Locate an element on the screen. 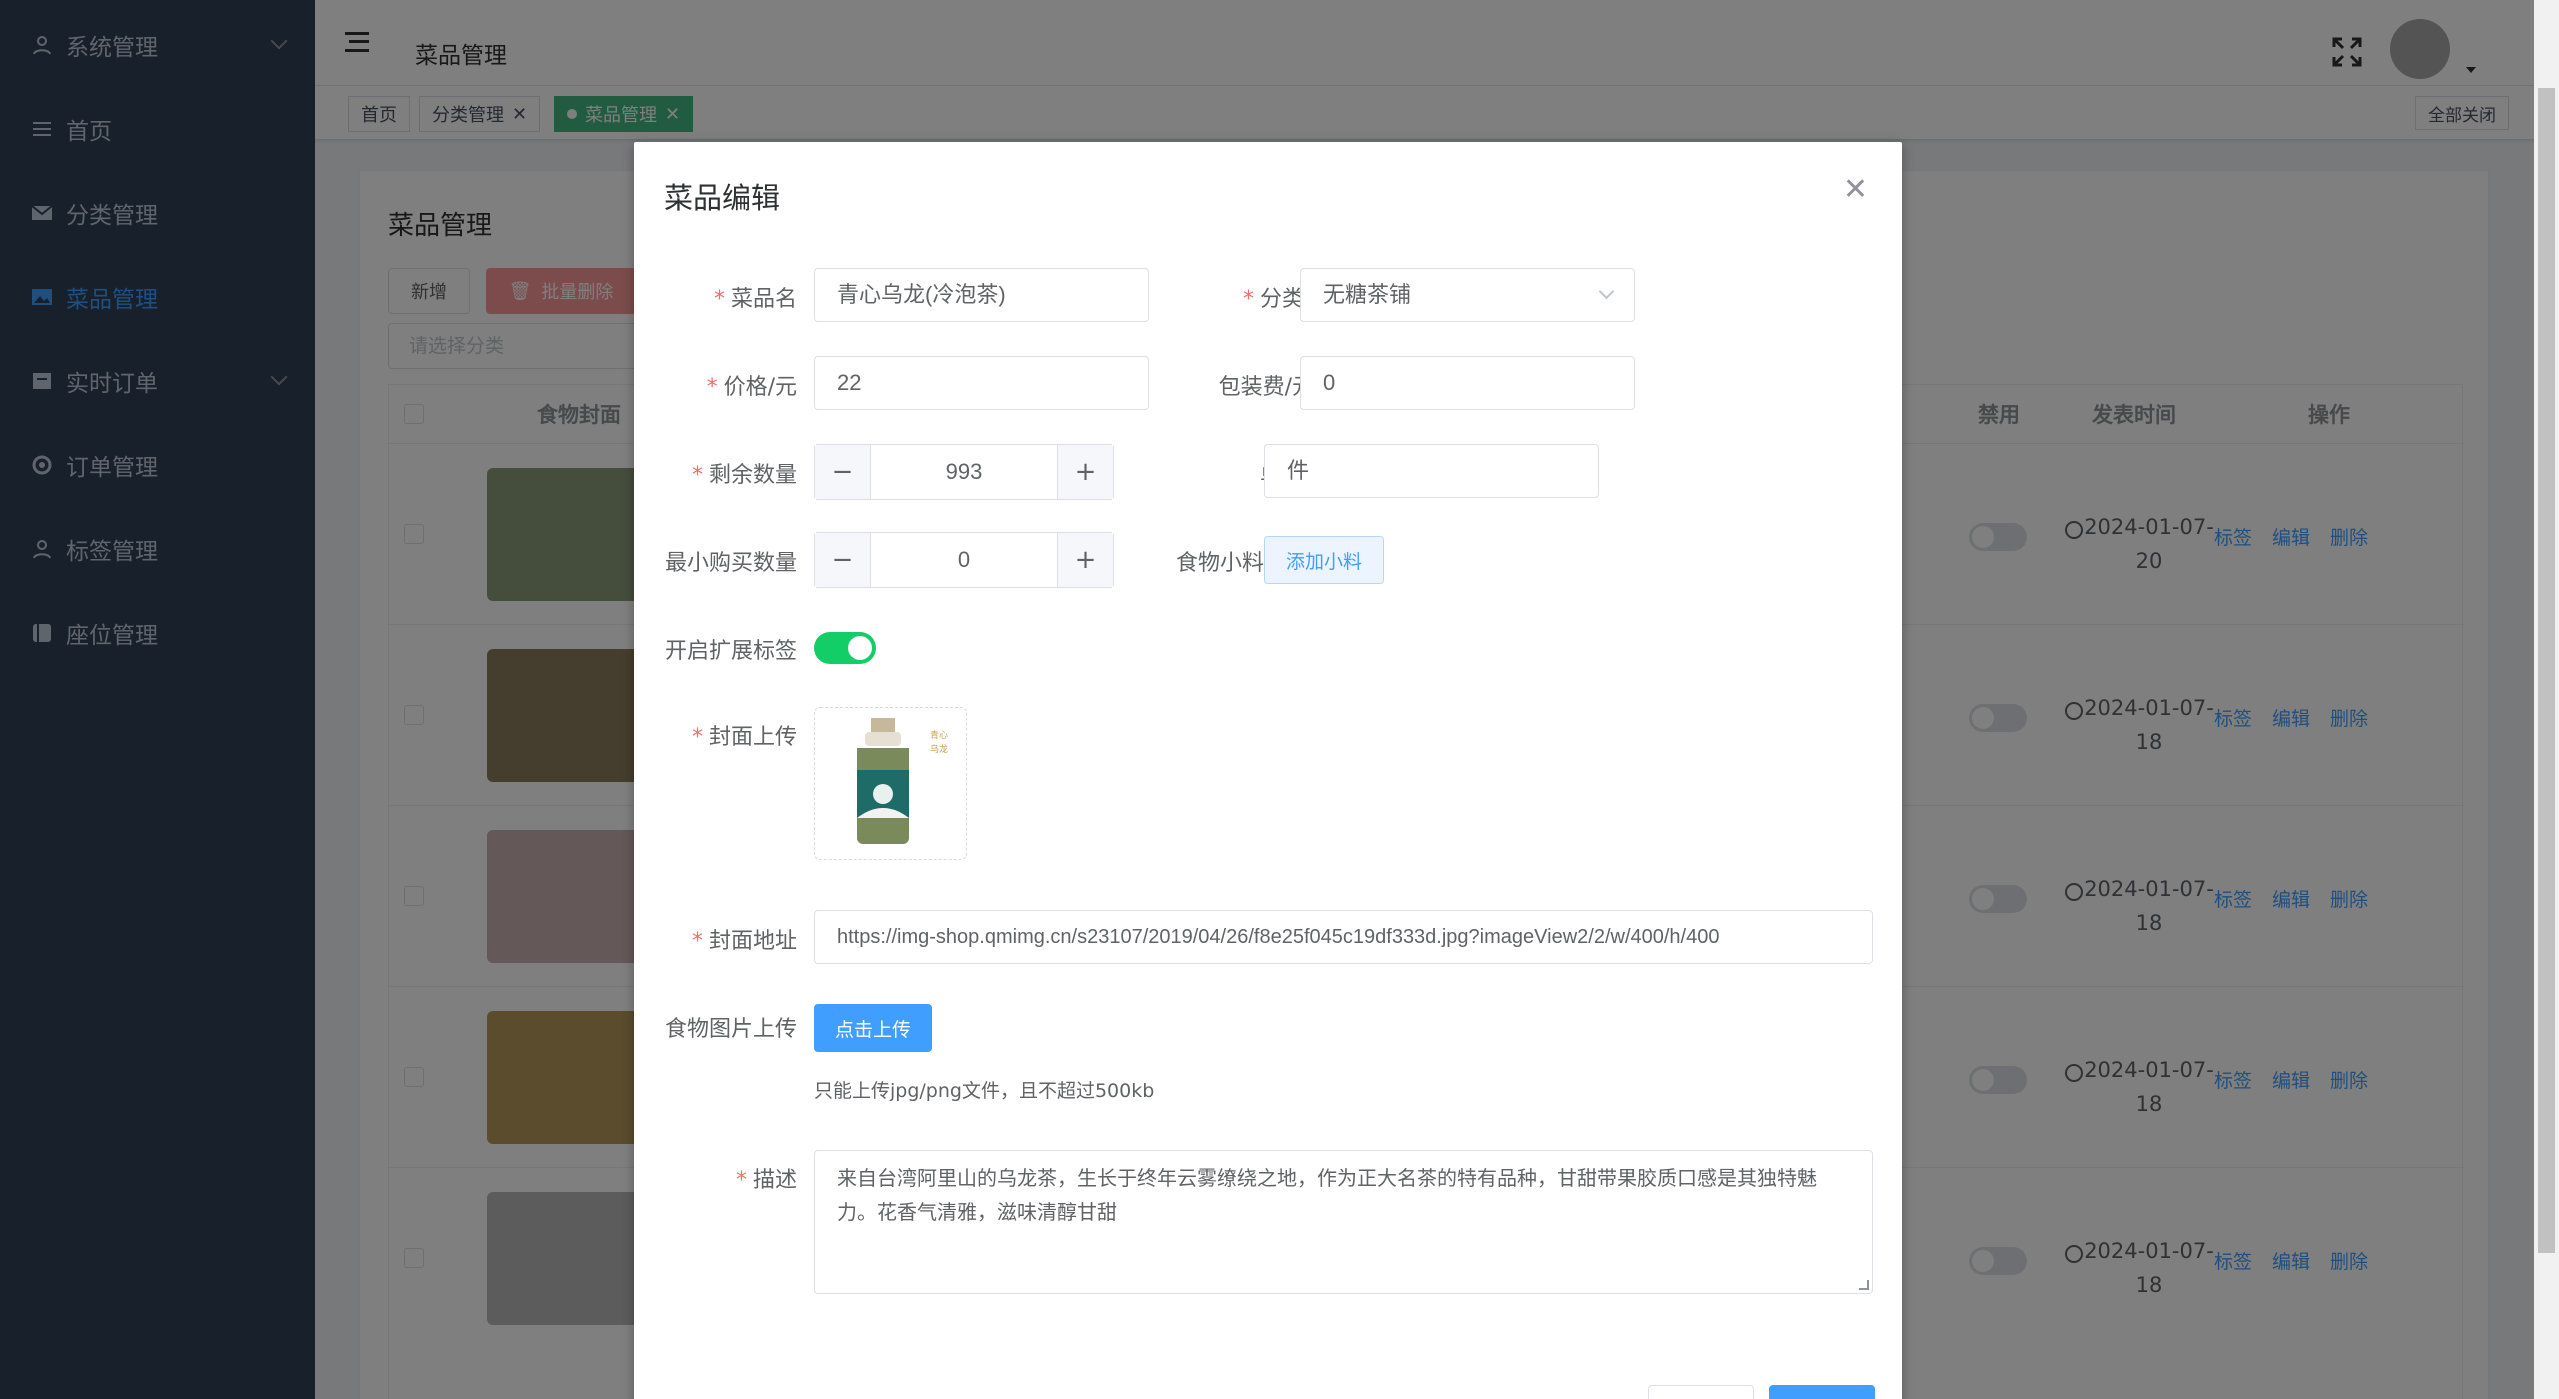 The height and width of the screenshot is (1399, 2559). dish-name-input: 青心乌龙(冷泡茶) is located at coordinates (981, 295).